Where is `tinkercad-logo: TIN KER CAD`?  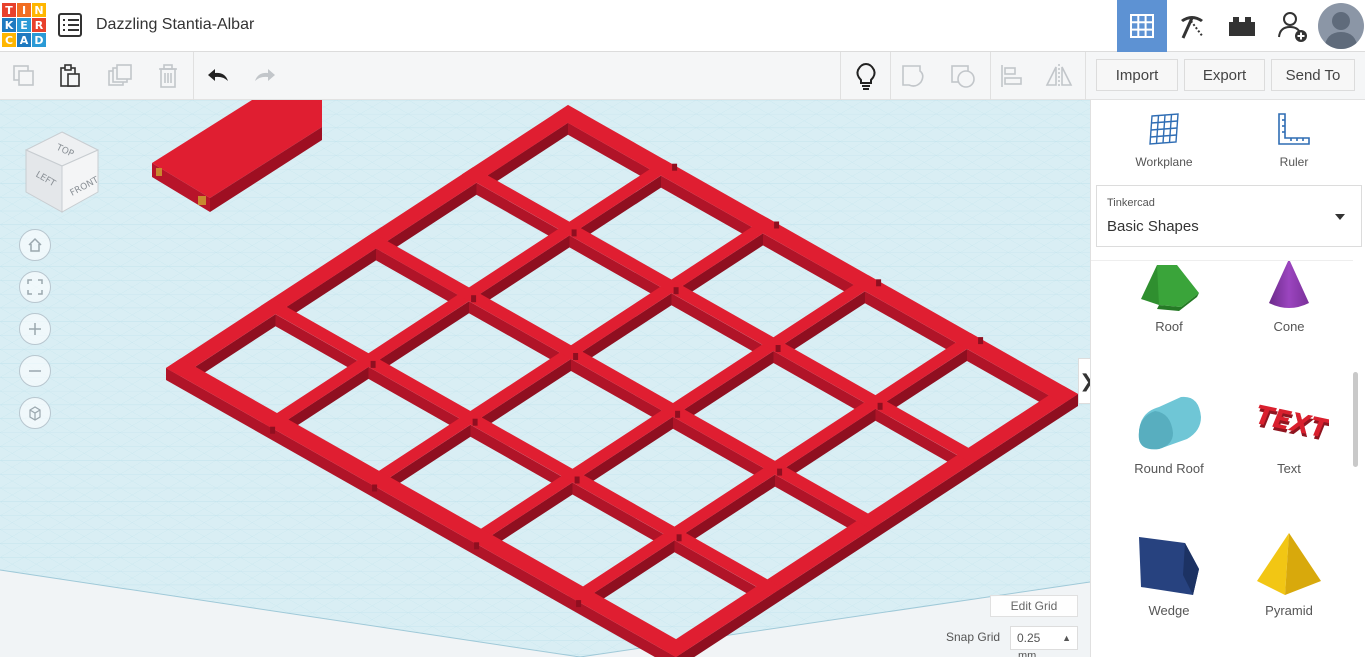 tinkercad-logo: TIN KER CAD is located at coordinates (24, 25).